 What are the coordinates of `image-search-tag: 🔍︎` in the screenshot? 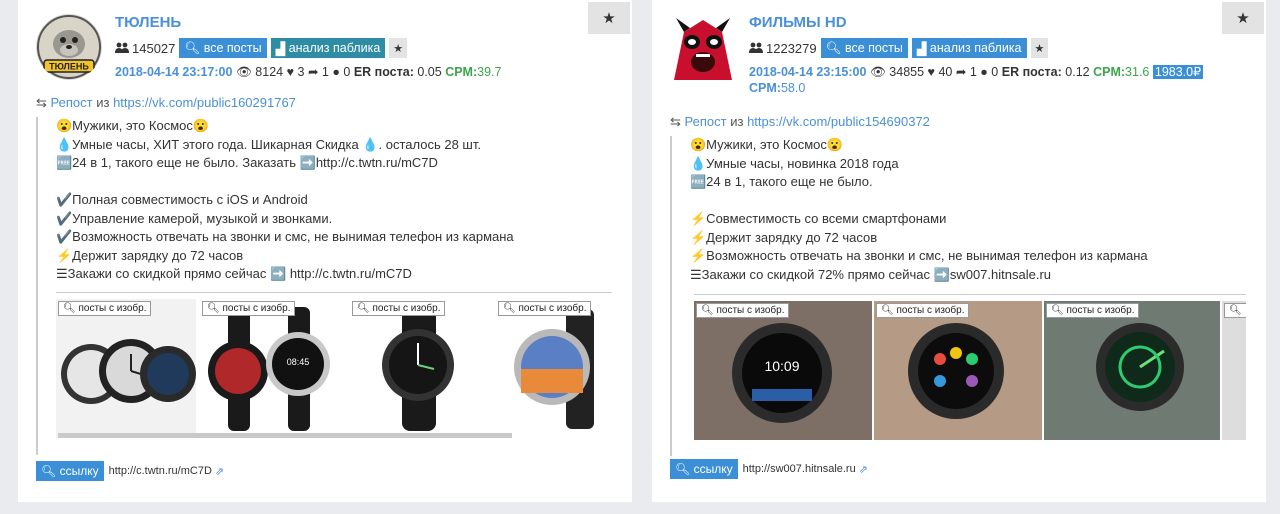 It's located at (1235, 310).